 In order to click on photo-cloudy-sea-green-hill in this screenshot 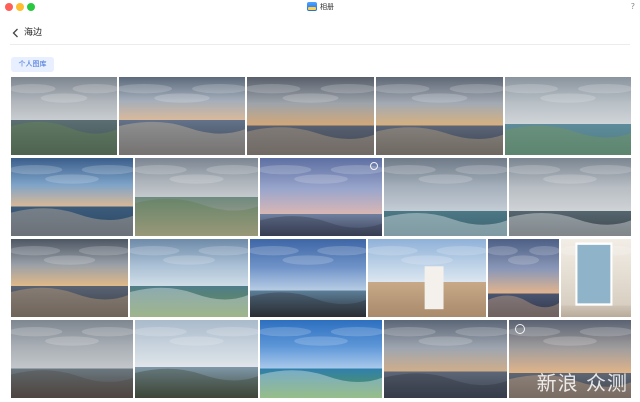, I will do `click(64, 116)`.